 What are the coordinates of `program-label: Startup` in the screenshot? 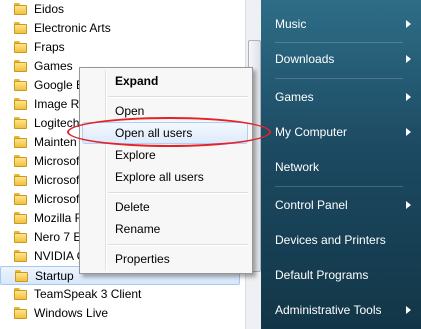 It's located at (54, 276).